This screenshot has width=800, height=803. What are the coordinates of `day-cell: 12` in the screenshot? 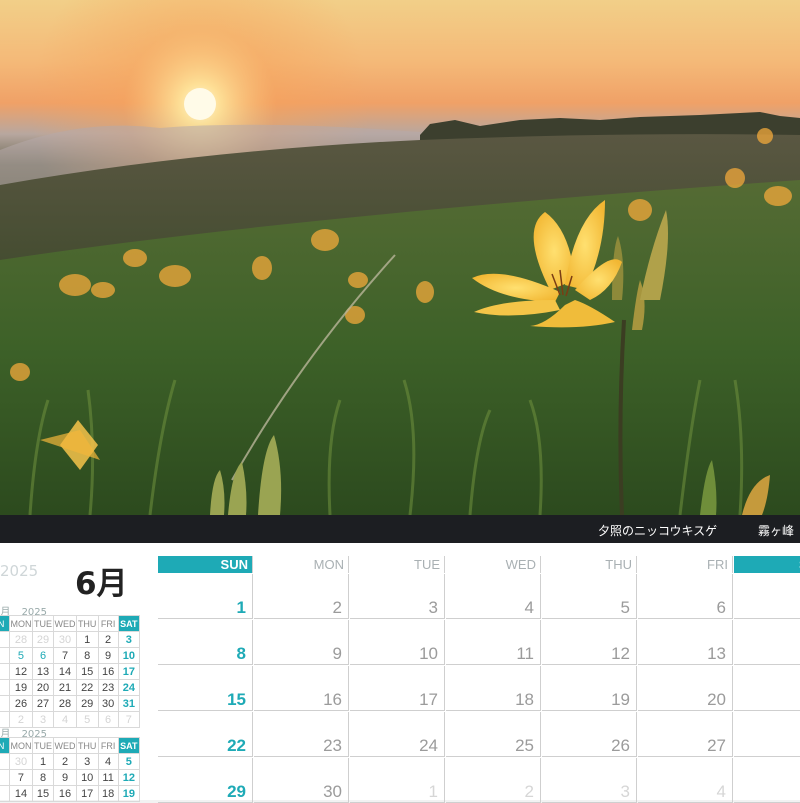 It's located at (589, 642).